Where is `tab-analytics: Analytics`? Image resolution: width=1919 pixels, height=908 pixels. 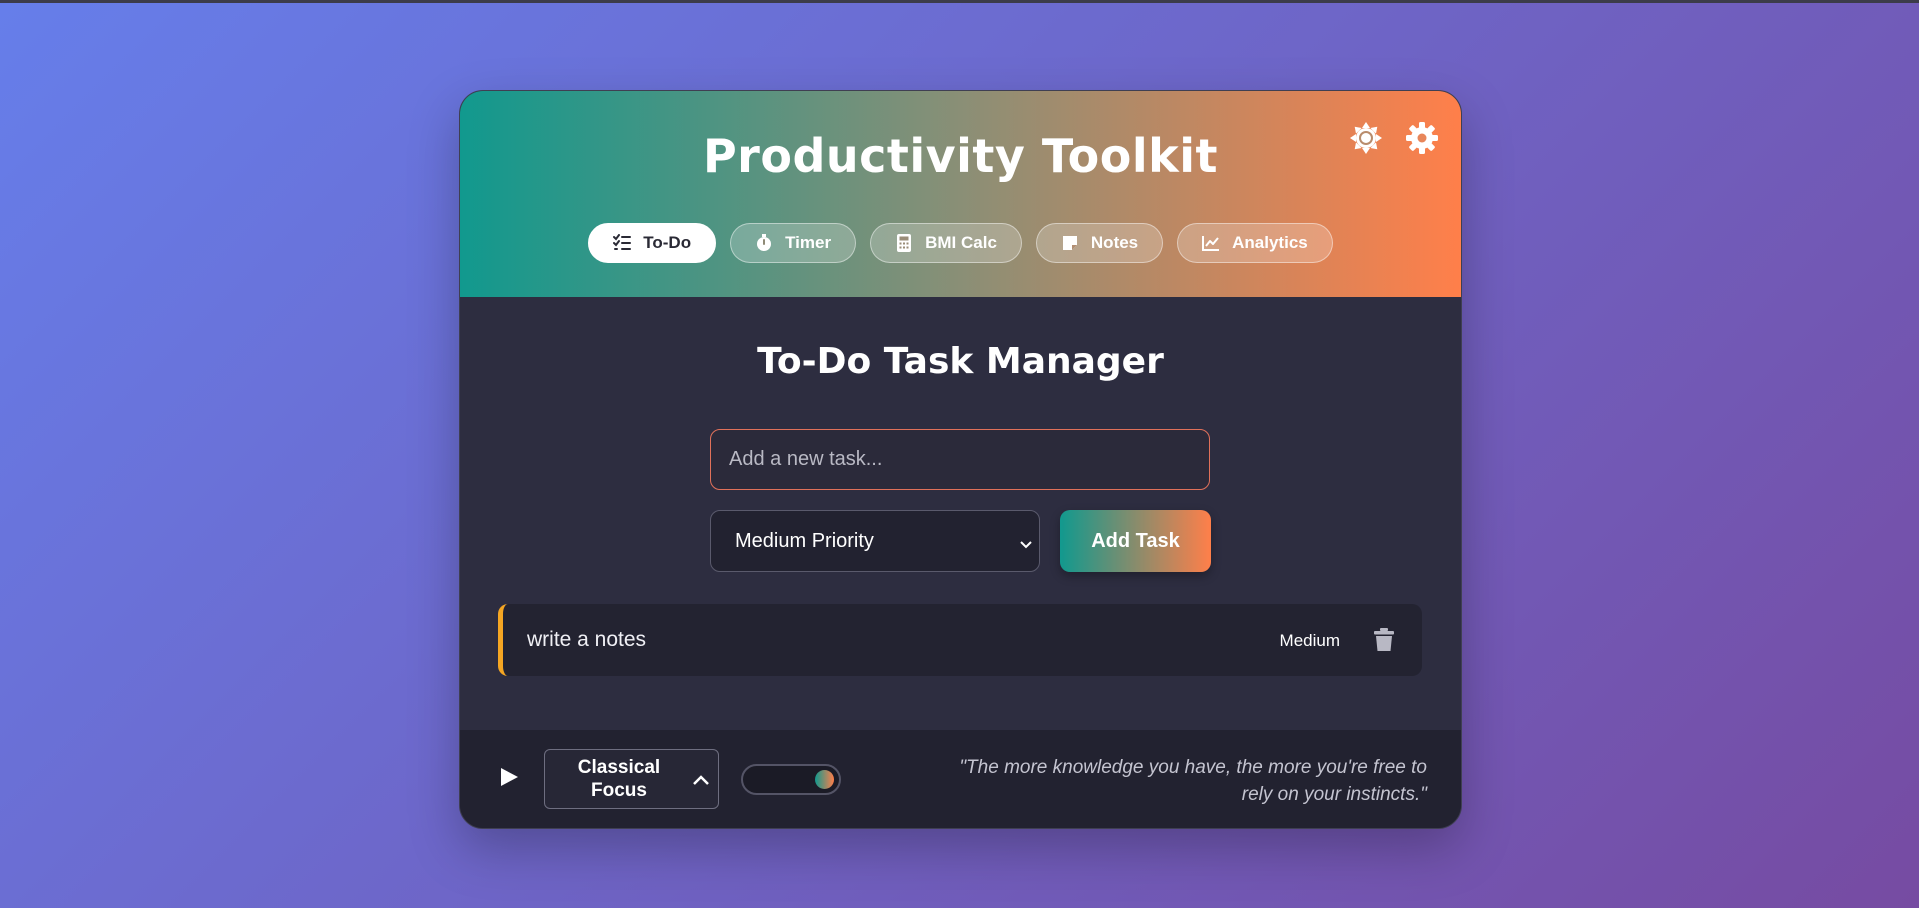
tab-analytics: Analytics is located at coordinates (1255, 243).